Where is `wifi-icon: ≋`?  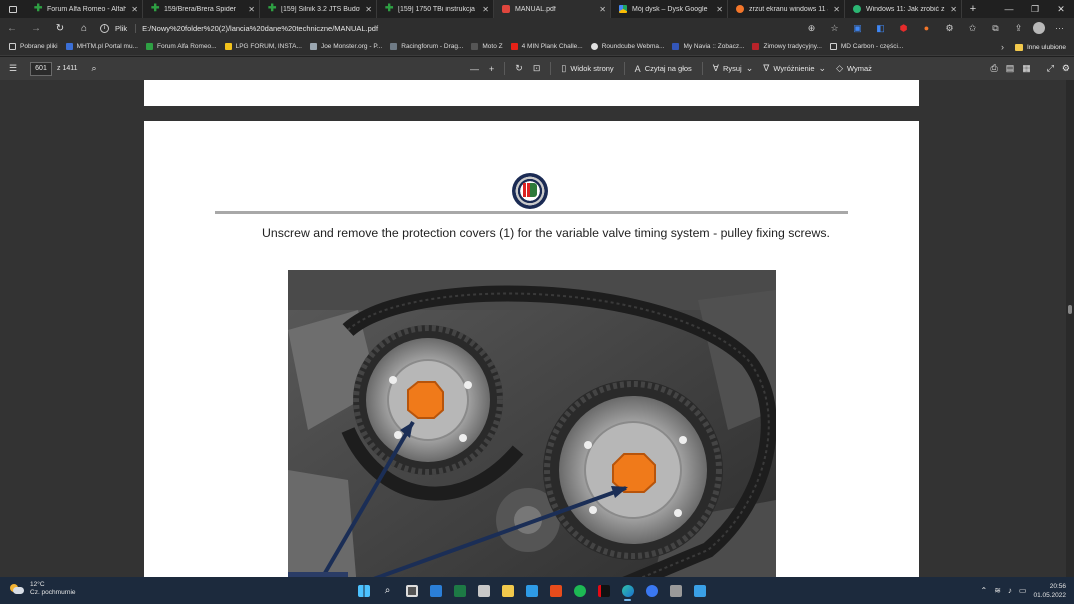 wifi-icon: ≋ is located at coordinates (997, 590).